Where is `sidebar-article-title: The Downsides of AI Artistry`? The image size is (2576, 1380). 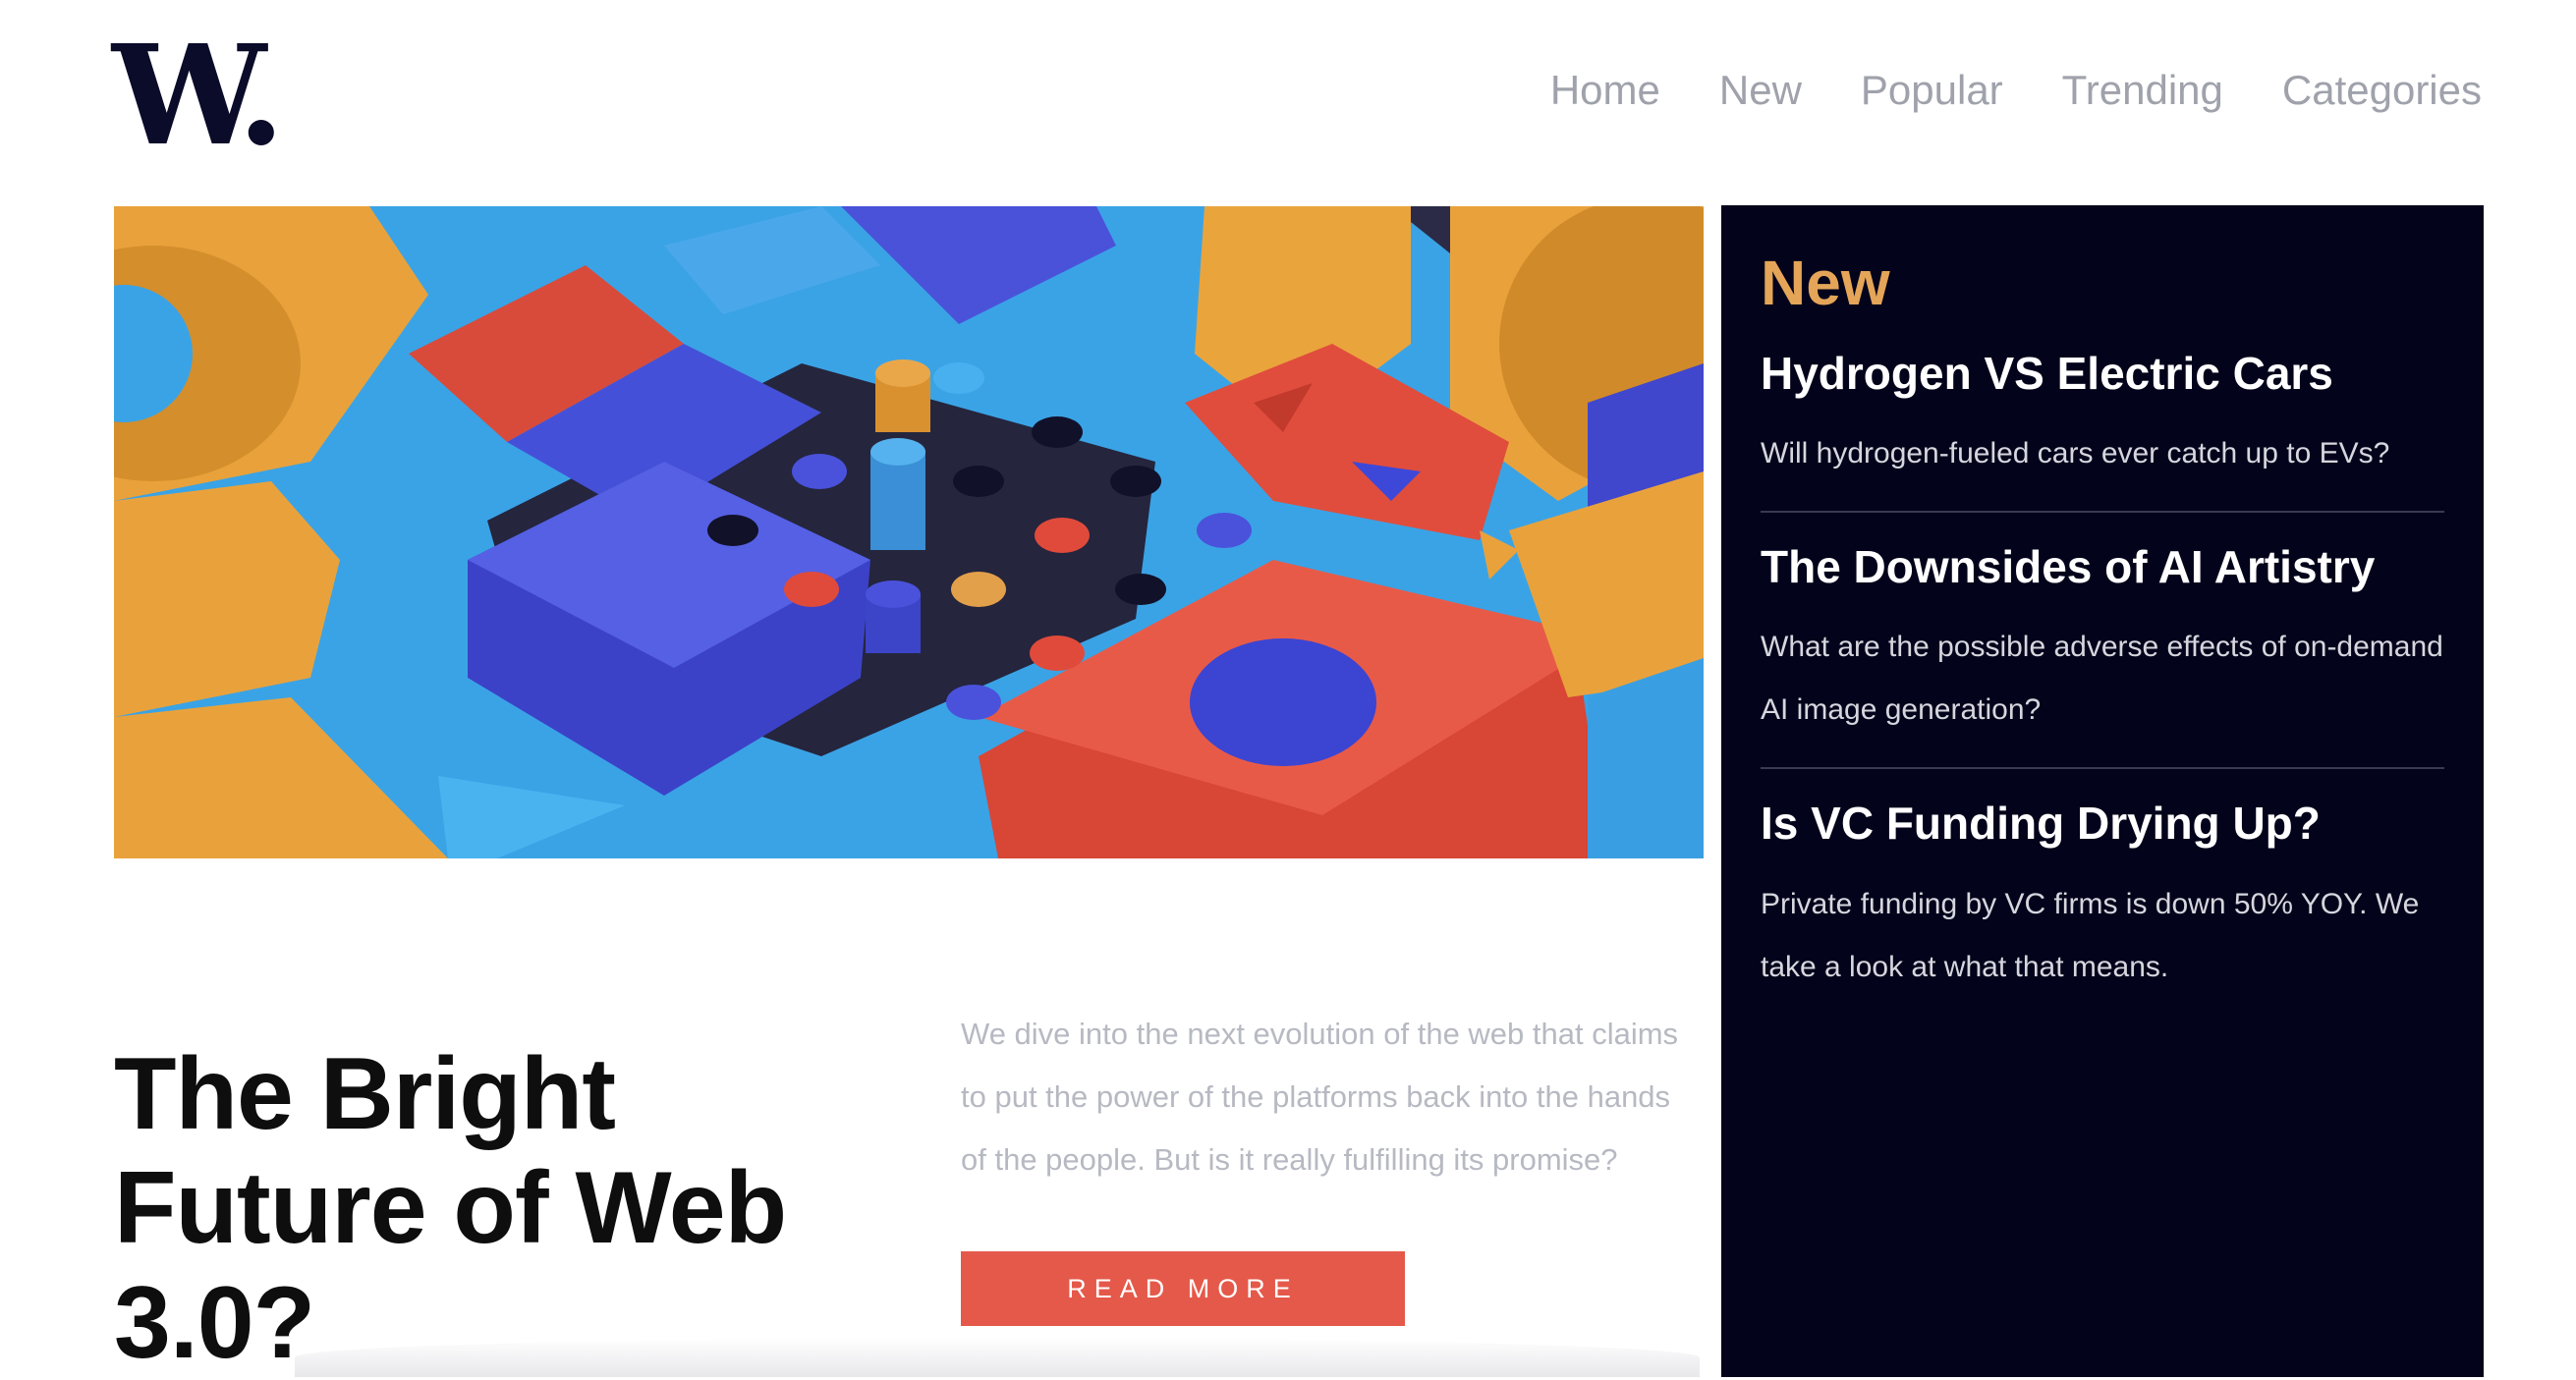 sidebar-article-title: The Downsides of AI Artistry is located at coordinates (2102, 567).